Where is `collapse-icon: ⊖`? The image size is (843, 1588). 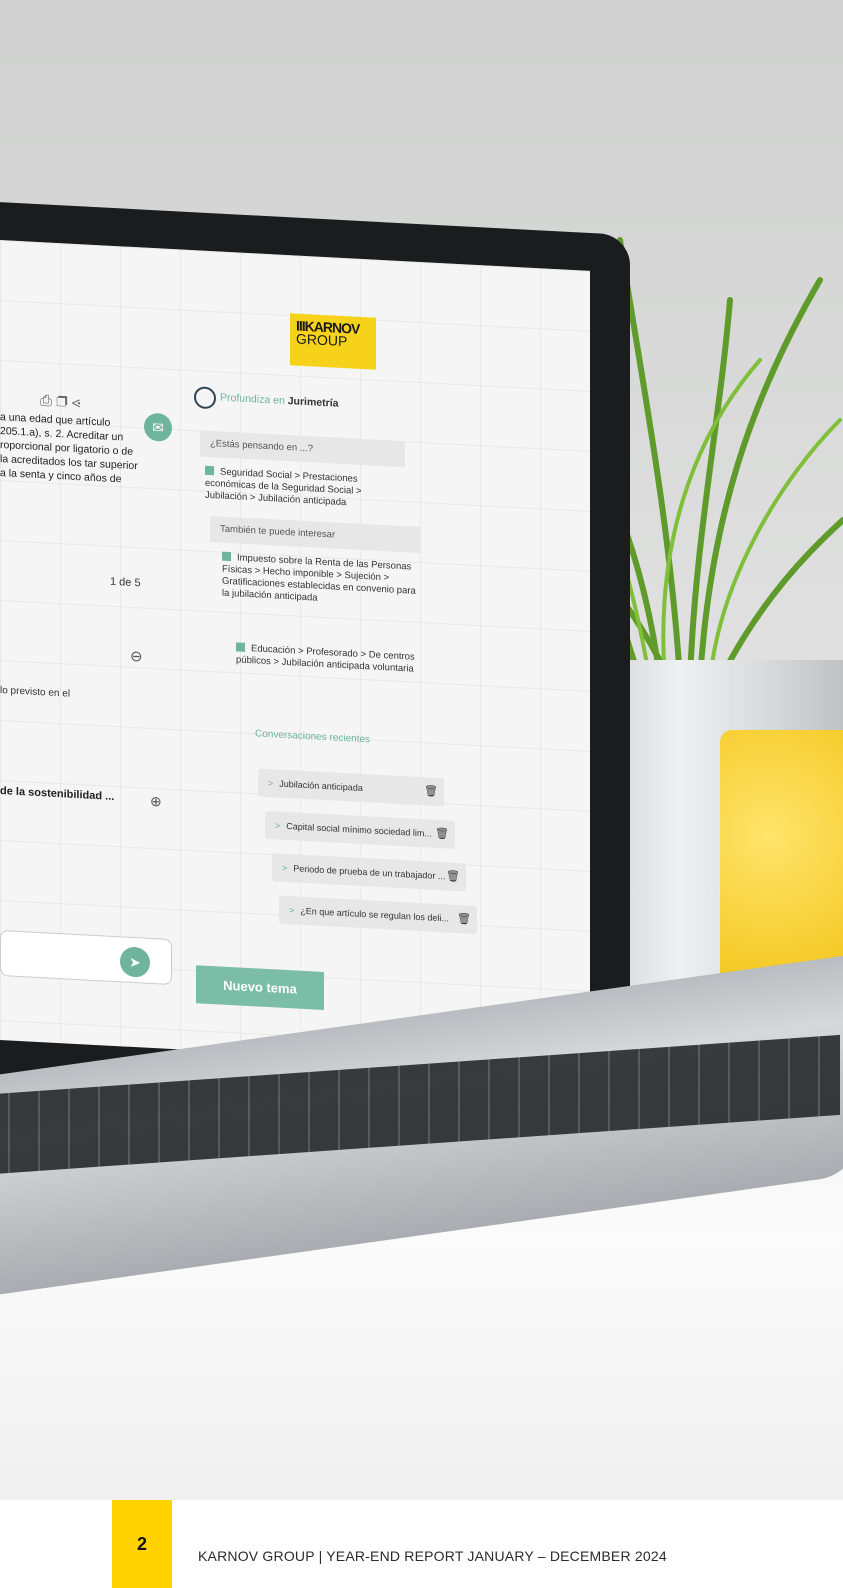
collapse-icon: ⊖ is located at coordinates (136, 656).